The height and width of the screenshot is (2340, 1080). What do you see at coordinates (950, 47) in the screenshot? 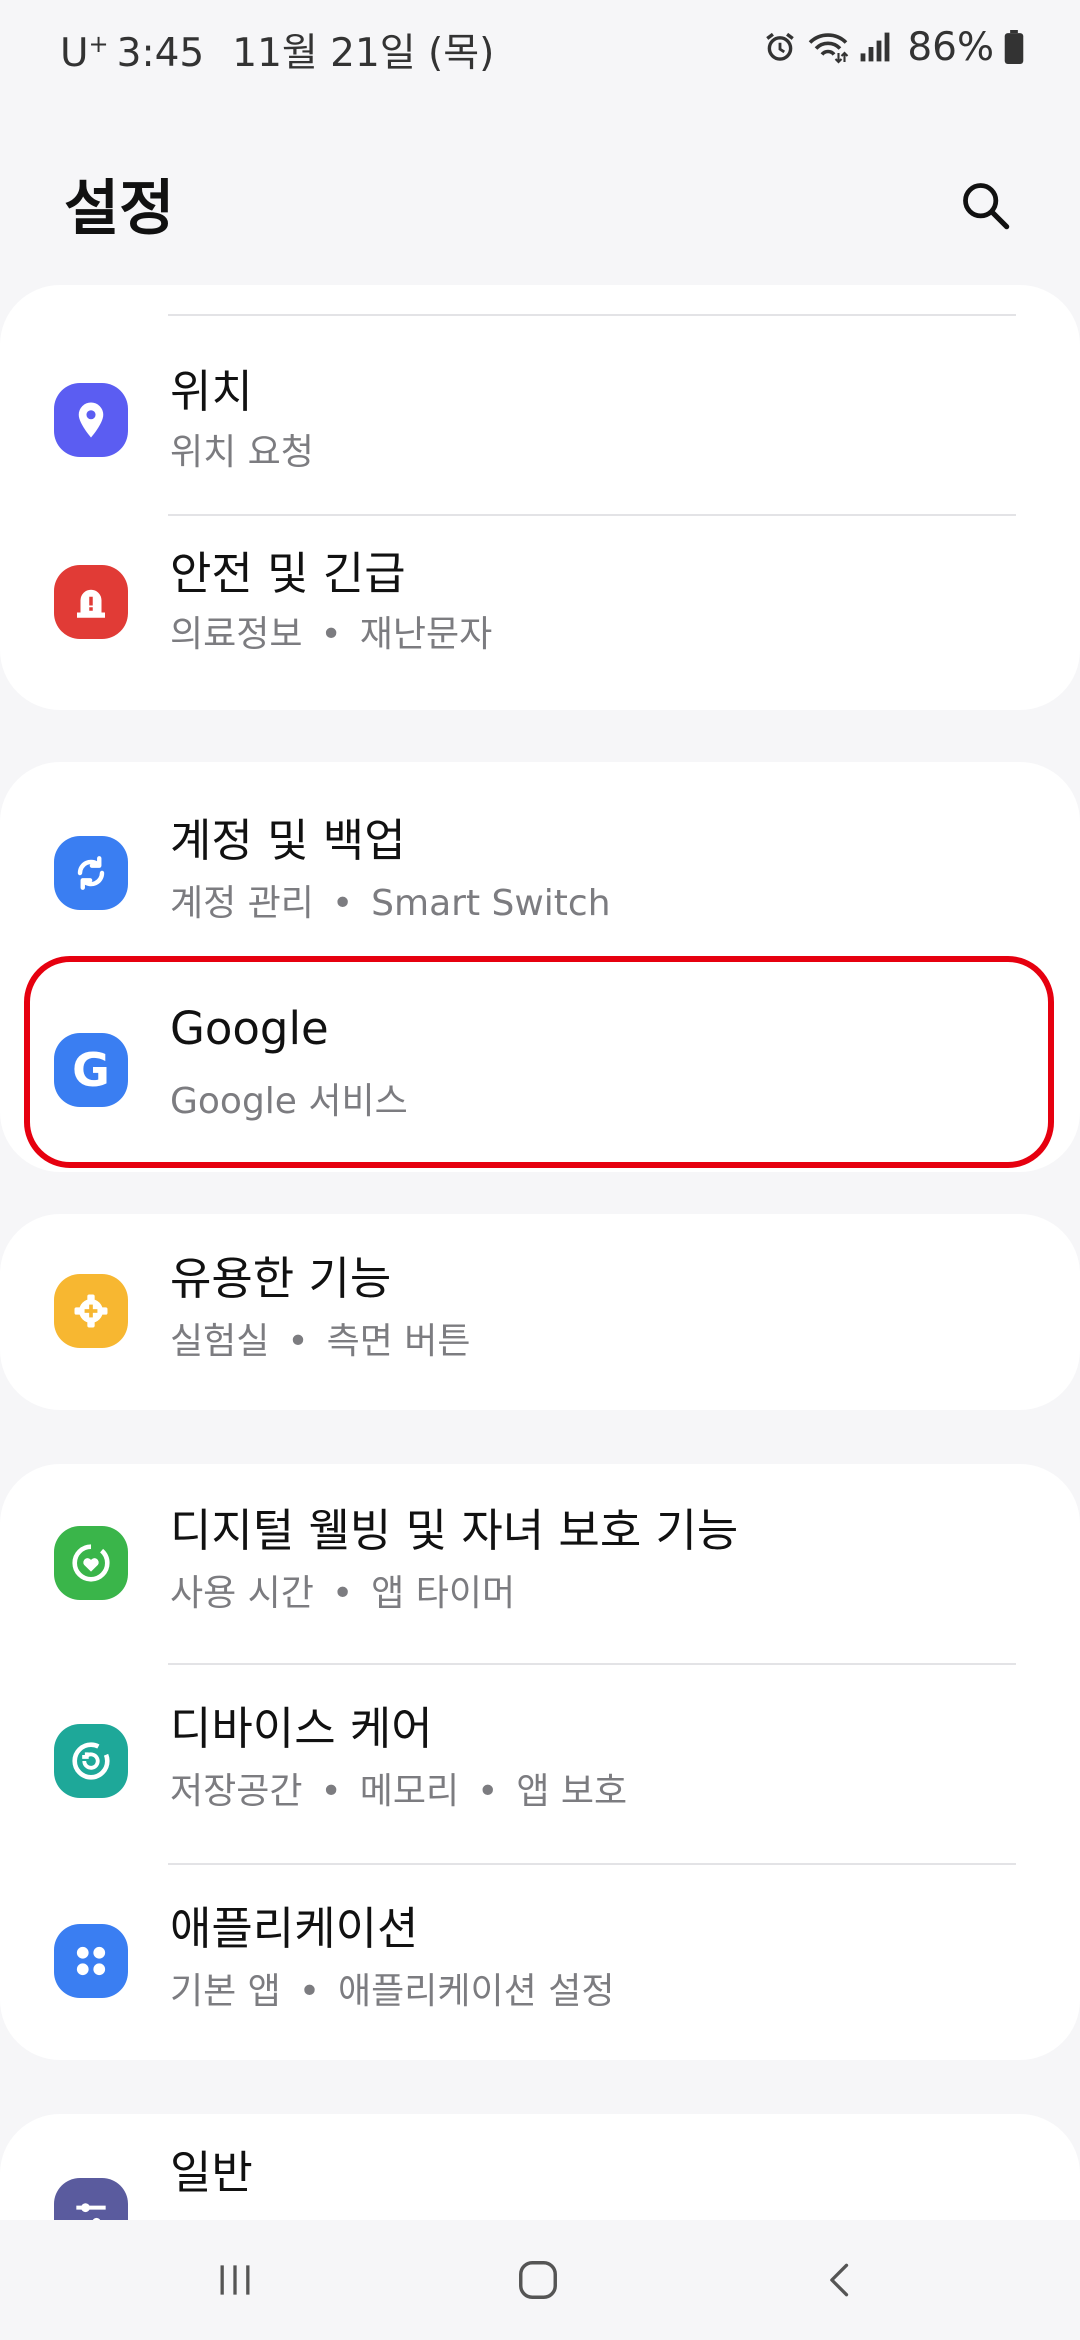
I see `battery-percent: 86%` at bounding box center [950, 47].